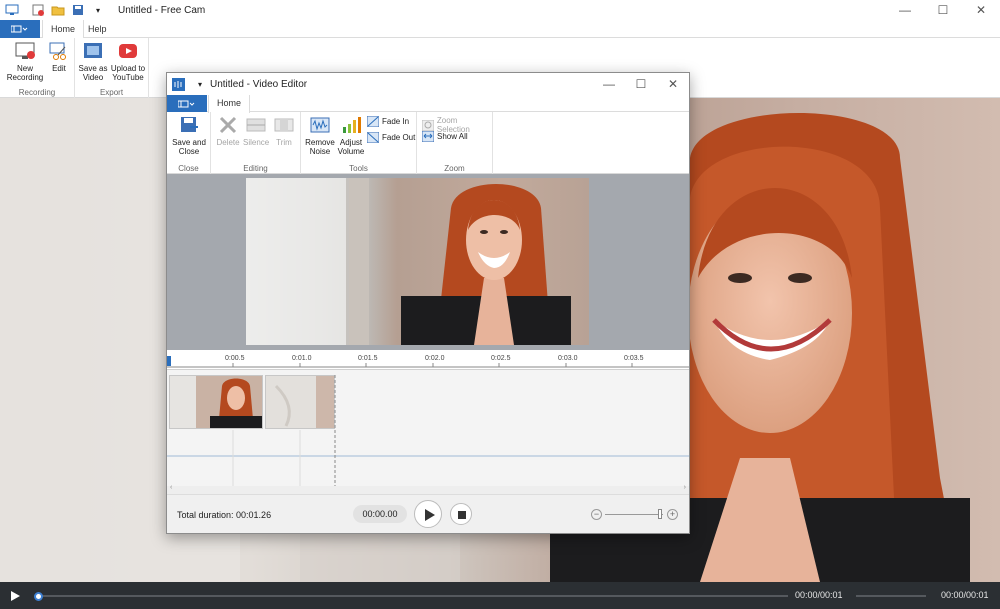  What do you see at coordinates (93, 61) in the screenshot?
I see `save-as-video-button: Save as Video` at bounding box center [93, 61].